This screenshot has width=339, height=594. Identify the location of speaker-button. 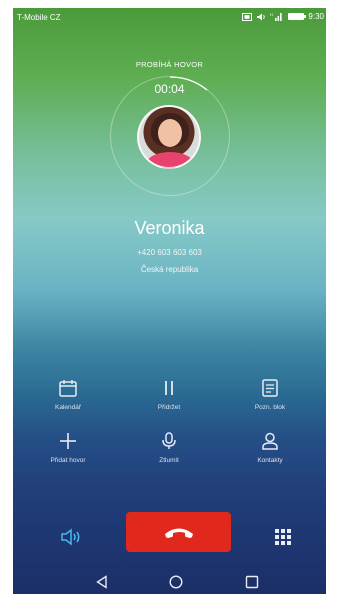
(71, 539).